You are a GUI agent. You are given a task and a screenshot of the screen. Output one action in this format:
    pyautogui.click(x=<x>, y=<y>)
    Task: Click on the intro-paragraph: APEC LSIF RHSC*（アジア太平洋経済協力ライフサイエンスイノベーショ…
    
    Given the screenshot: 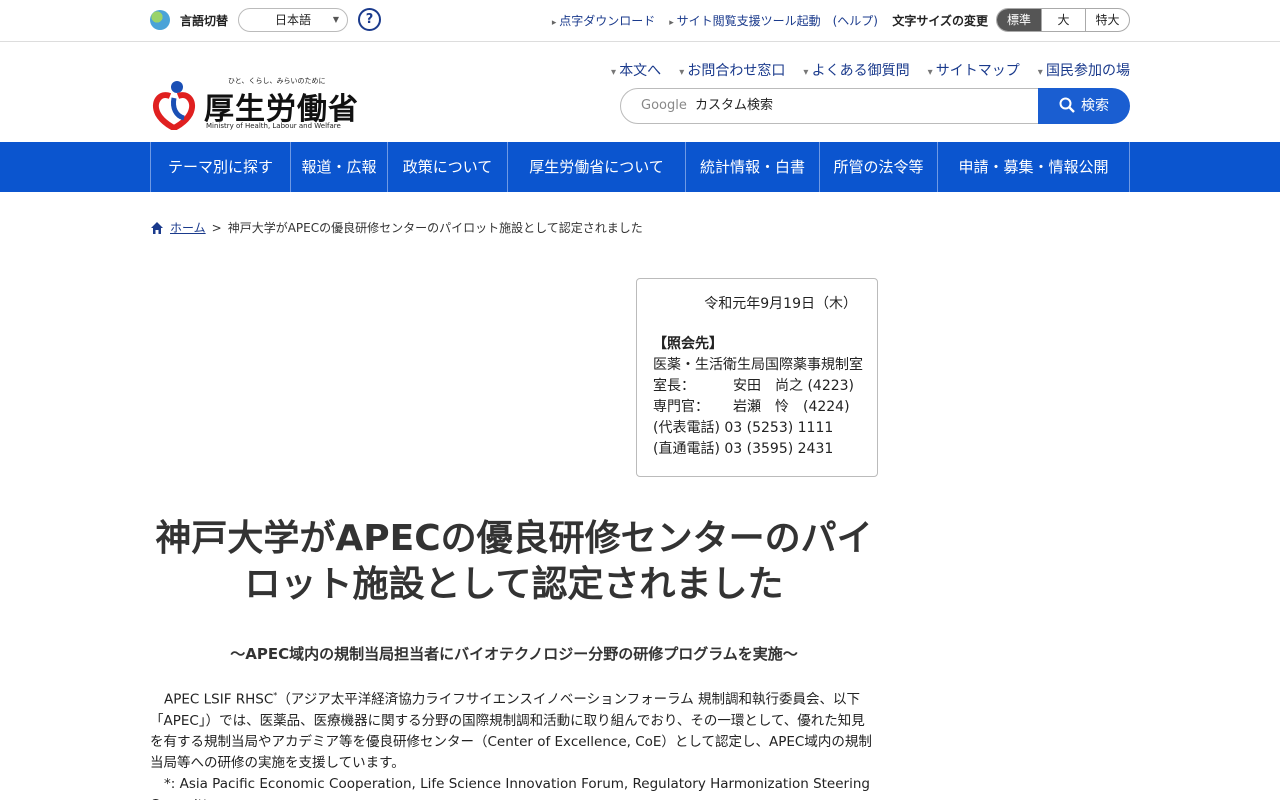 What is the action you would take?
    pyautogui.click(x=514, y=729)
    